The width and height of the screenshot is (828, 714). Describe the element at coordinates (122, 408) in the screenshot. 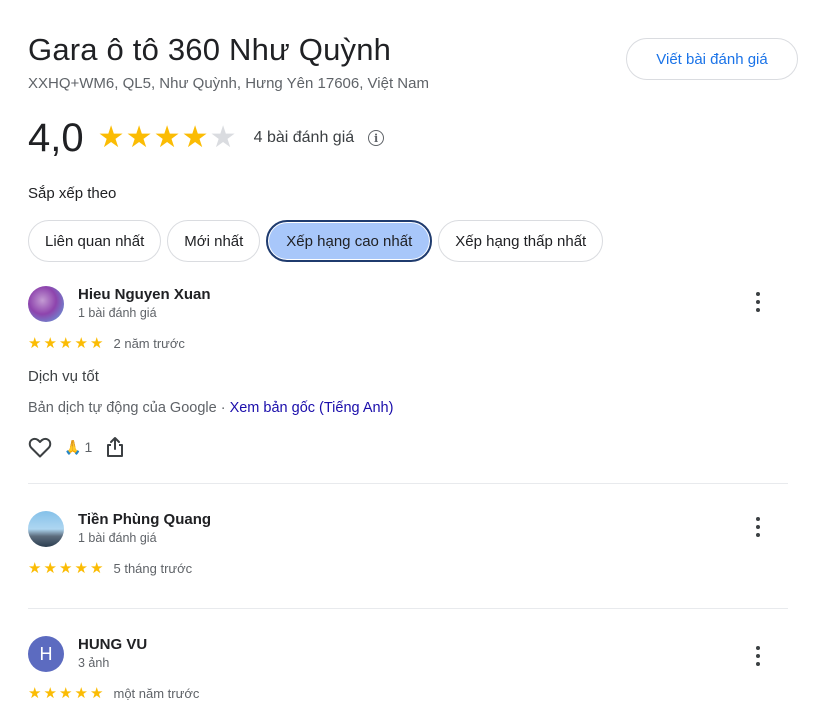

I see `translation-note: Bản dịch tự động của Google` at that location.